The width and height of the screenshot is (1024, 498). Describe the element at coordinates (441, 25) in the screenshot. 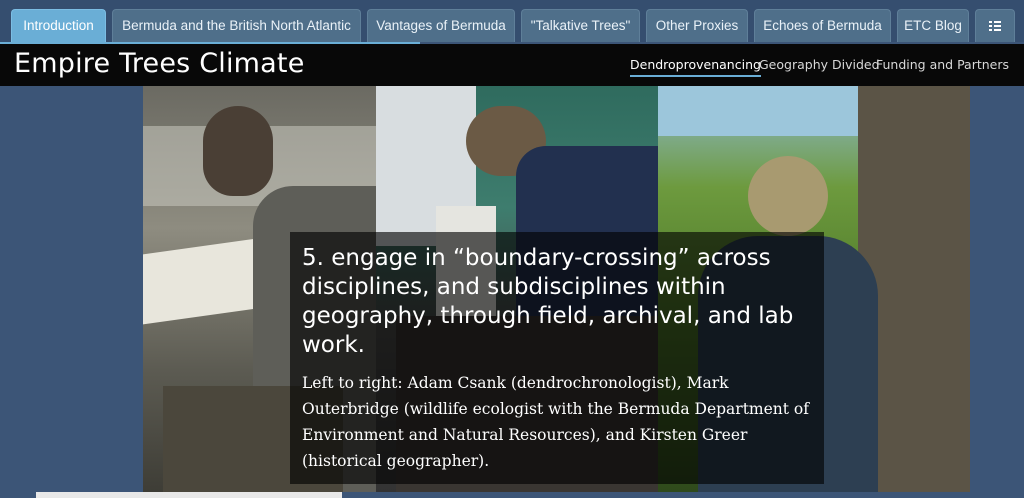

I see `tab-vantages-of-bermuda: Vantages of Bermuda` at that location.